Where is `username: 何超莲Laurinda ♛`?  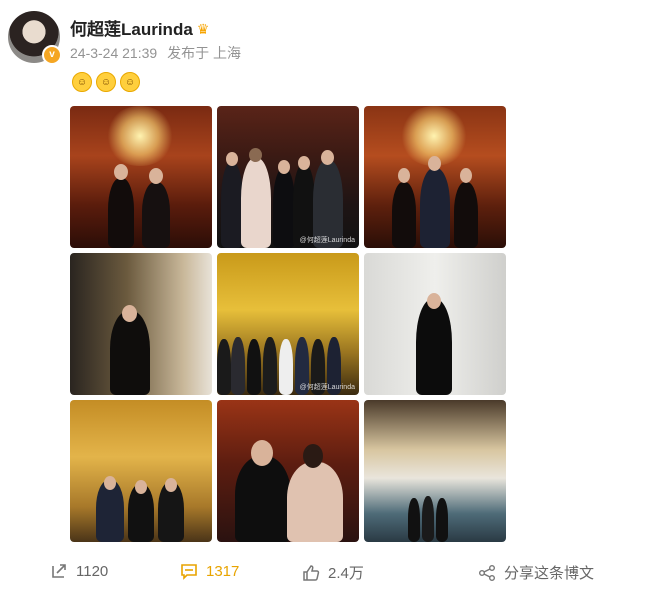 username: 何超莲Laurinda ♛ is located at coordinates (139, 27).